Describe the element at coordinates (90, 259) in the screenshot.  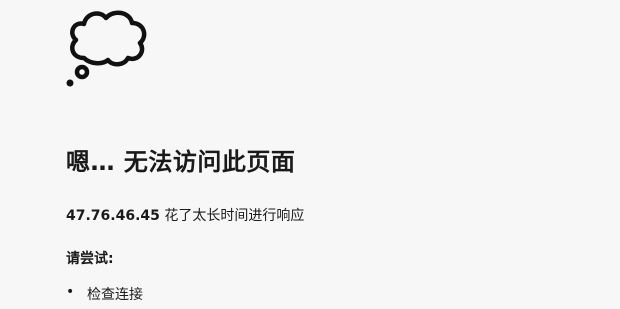
I see `suggestions-heading: 请尝试:` at that location.